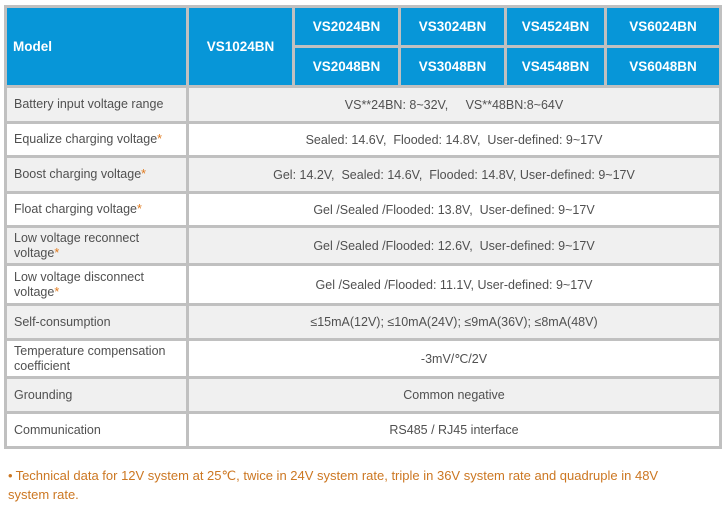 The height and width of the screenshot is (505, 723). Describe the element at coordinates (663, 66) in the screenshot. I see `model-48v-4: VS6048BN` at that location.